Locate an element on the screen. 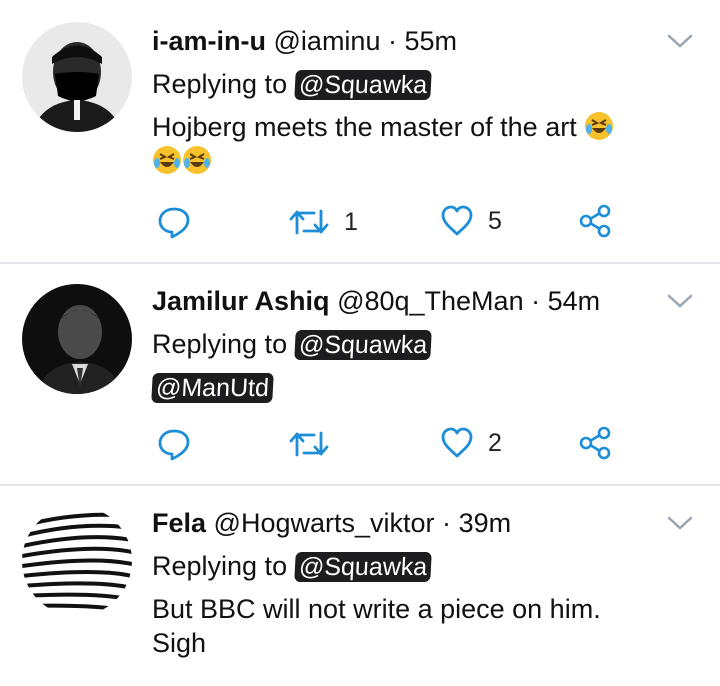 The image size is (720, 686). timestamp: 54m is located at coordinates (574, 301).